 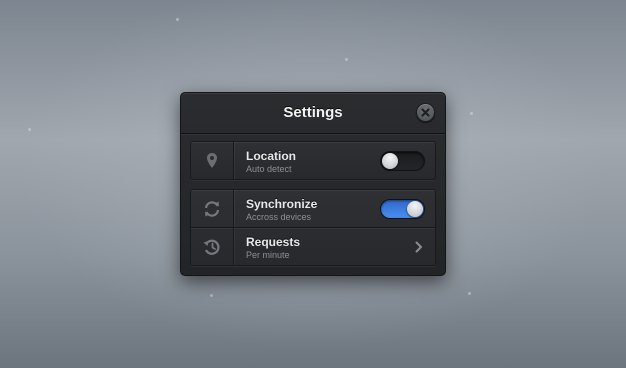 I want to click on requests-icon-cell, so click(x=212, y=246).